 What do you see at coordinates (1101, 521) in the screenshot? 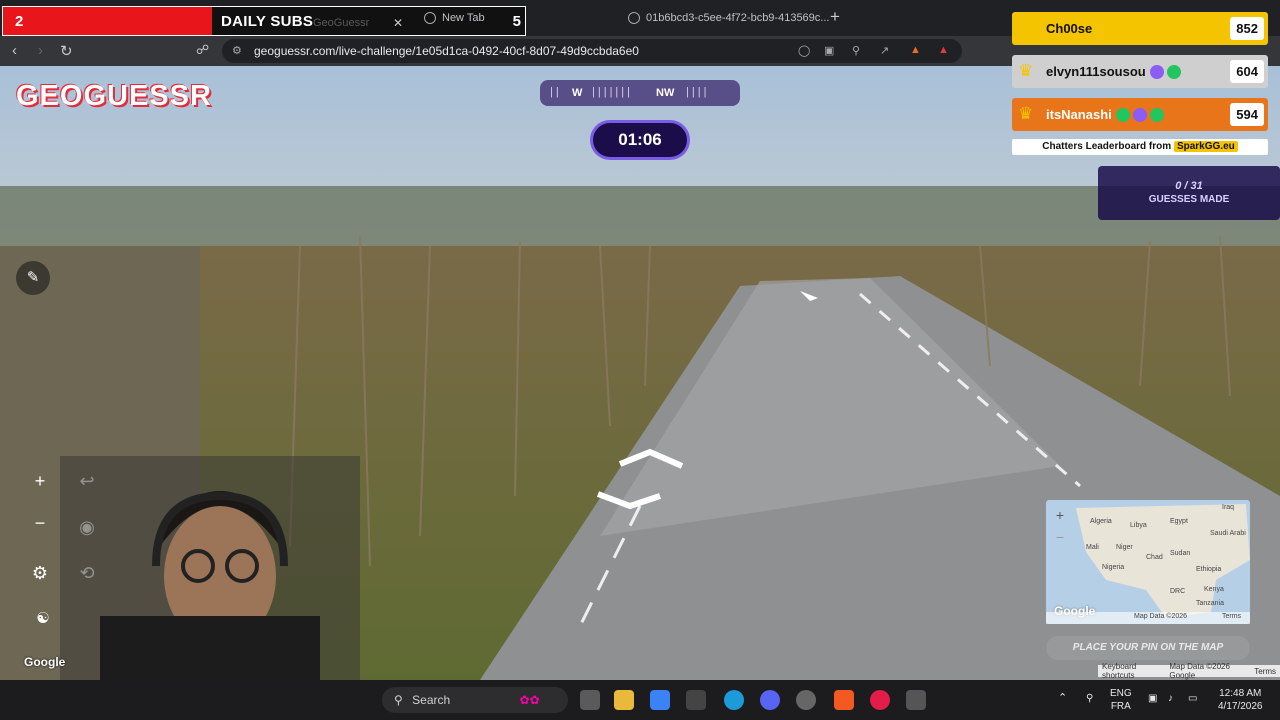
I see `map-label: Algeria` at bounding box center [1101, 521].